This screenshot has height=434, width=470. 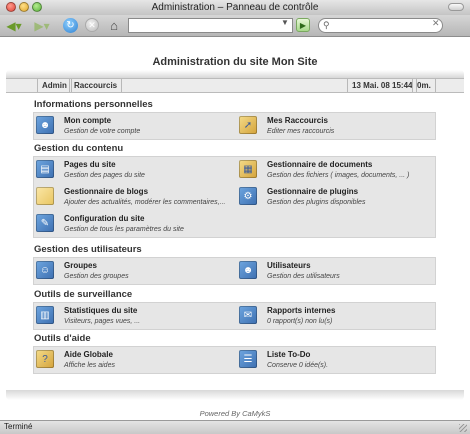 What do you see at coordinates (300, 321) in the screenshot?
I see `card-desc: 0 rapport(s) non lu(s)` at bounding box center [300, 321].